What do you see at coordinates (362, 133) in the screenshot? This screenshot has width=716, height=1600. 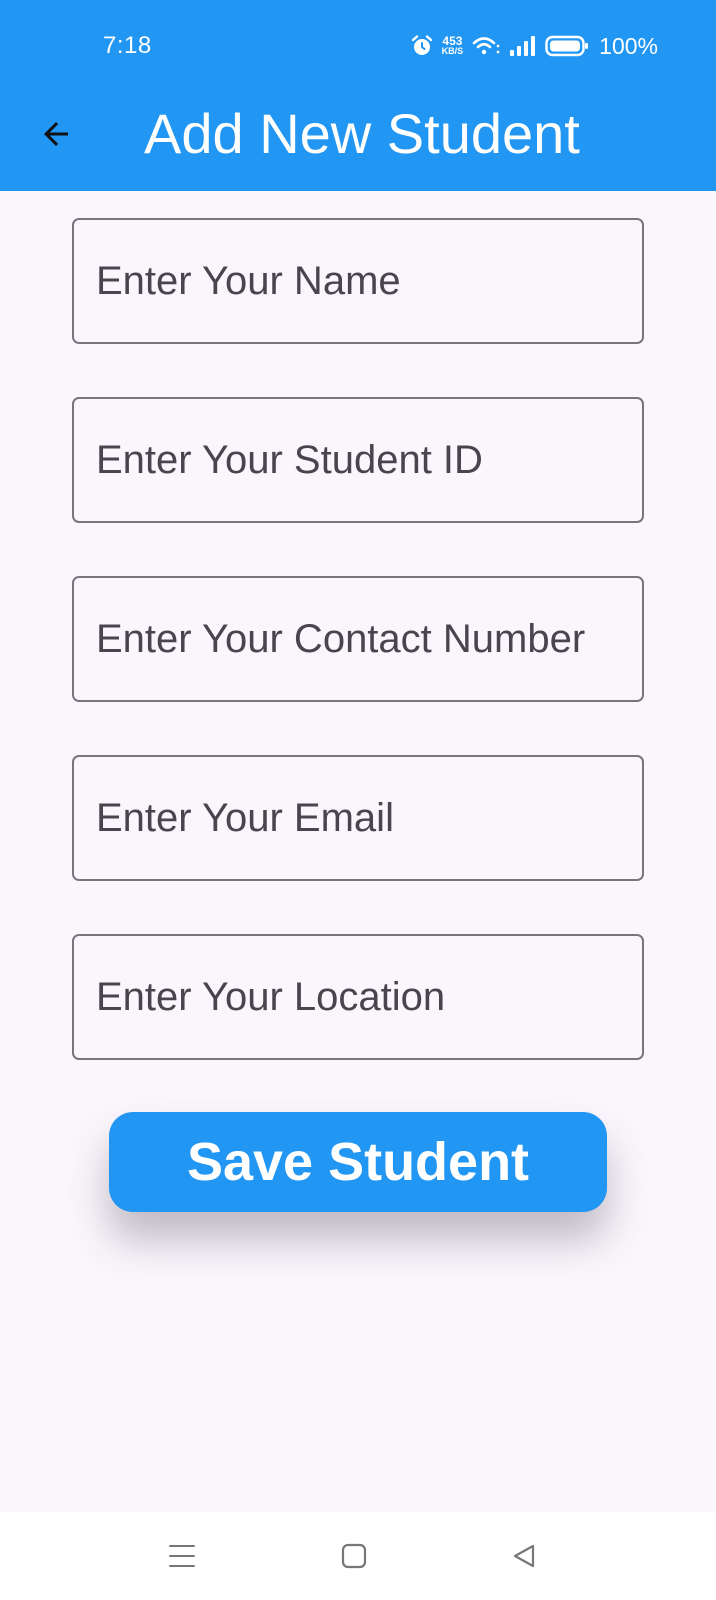 I see `page-title: Add New Student` at bounding box center [362, 133].